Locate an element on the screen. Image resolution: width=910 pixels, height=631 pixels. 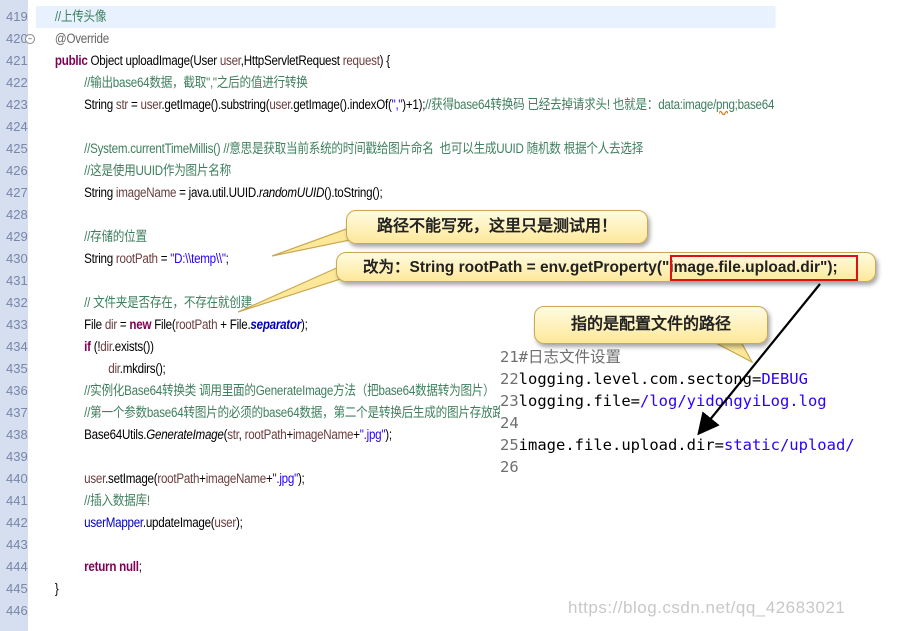
line-number: 443 is located at coordinates (17, 544).